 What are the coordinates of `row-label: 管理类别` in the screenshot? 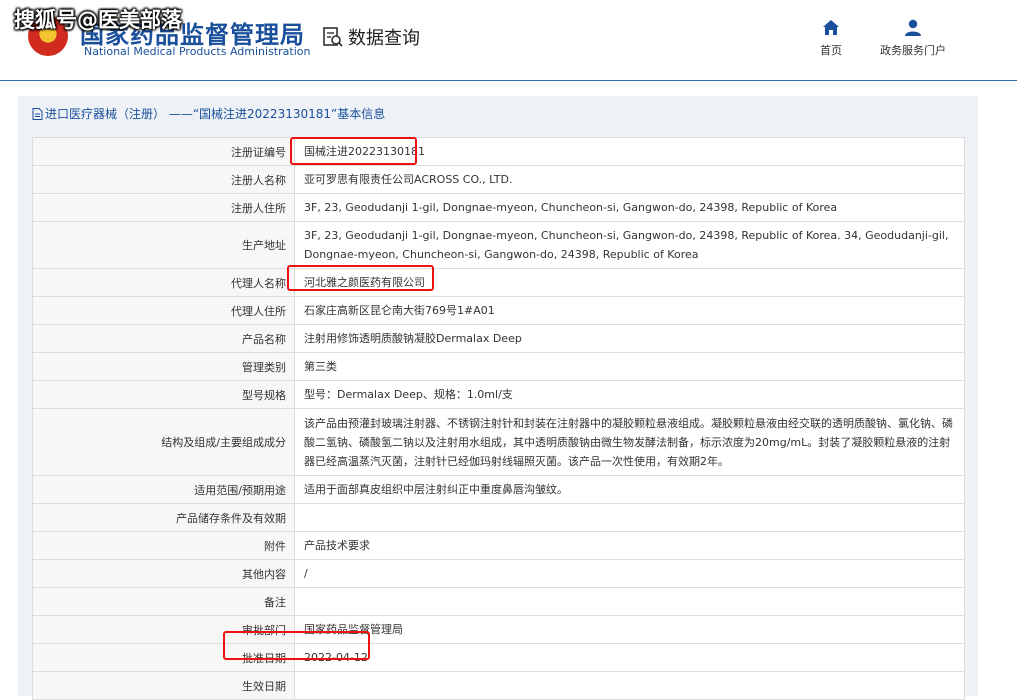 It's located at (163, 366).